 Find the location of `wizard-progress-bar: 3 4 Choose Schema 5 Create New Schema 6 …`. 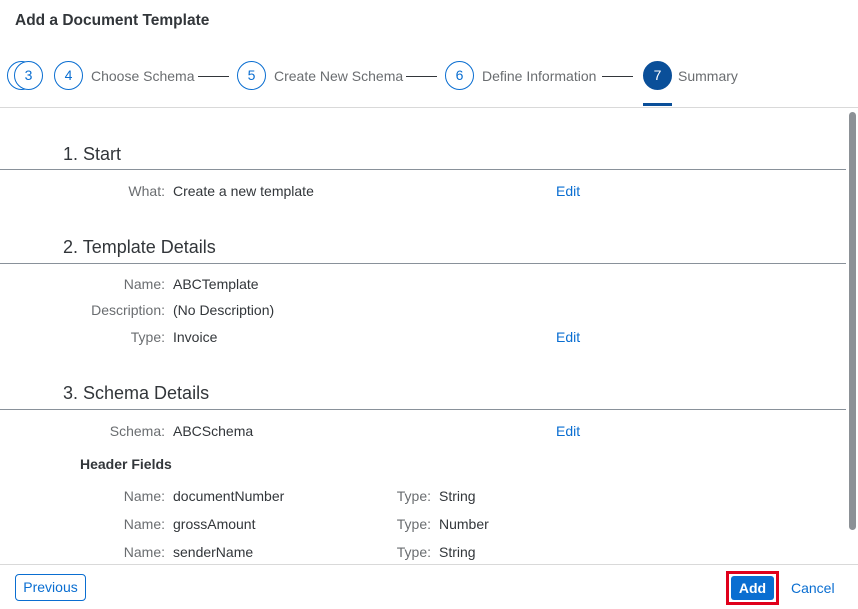

wizard-progress-bar: 3 4 Choose Schema 5 Create New Schema 6 … is located at coordinates (429, 76).